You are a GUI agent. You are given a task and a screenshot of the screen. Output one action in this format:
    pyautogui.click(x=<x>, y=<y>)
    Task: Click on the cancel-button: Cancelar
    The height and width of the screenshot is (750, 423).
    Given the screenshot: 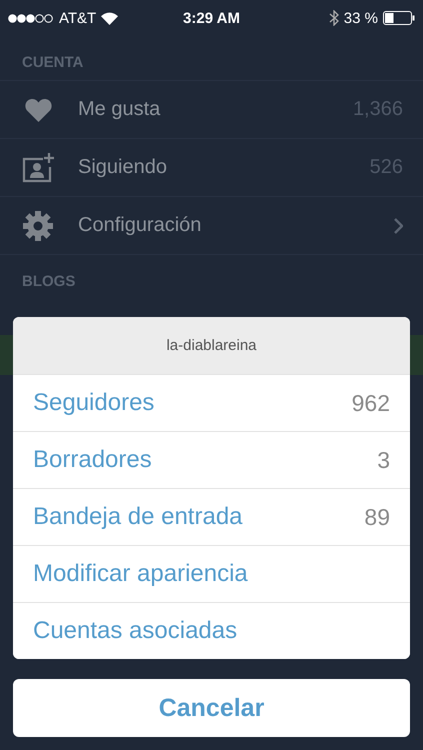 What is the action you would take?
    pyautogui.click(x=211, y=708)
    